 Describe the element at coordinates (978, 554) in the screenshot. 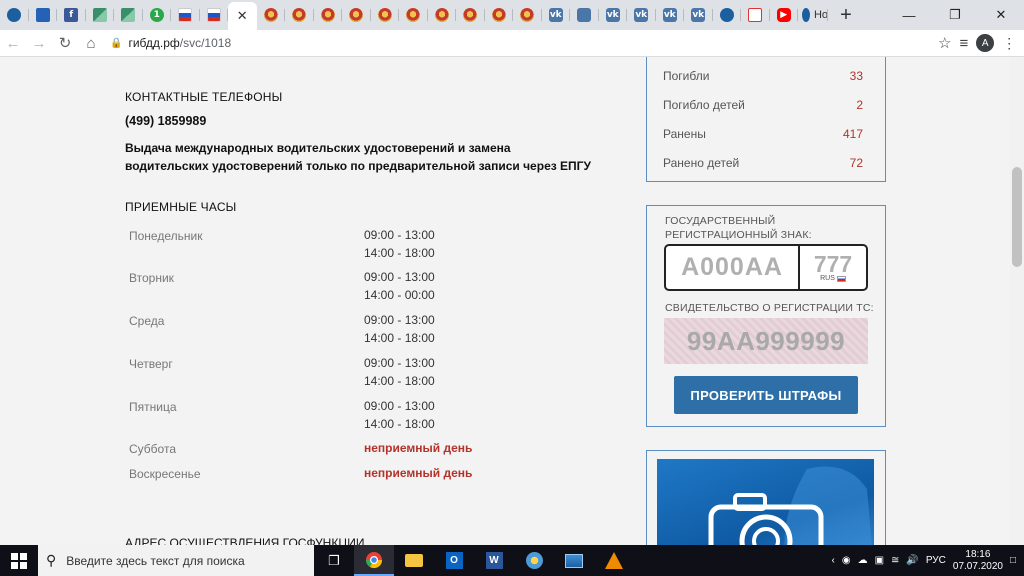

I see `clock-time: 18:16` at that location.